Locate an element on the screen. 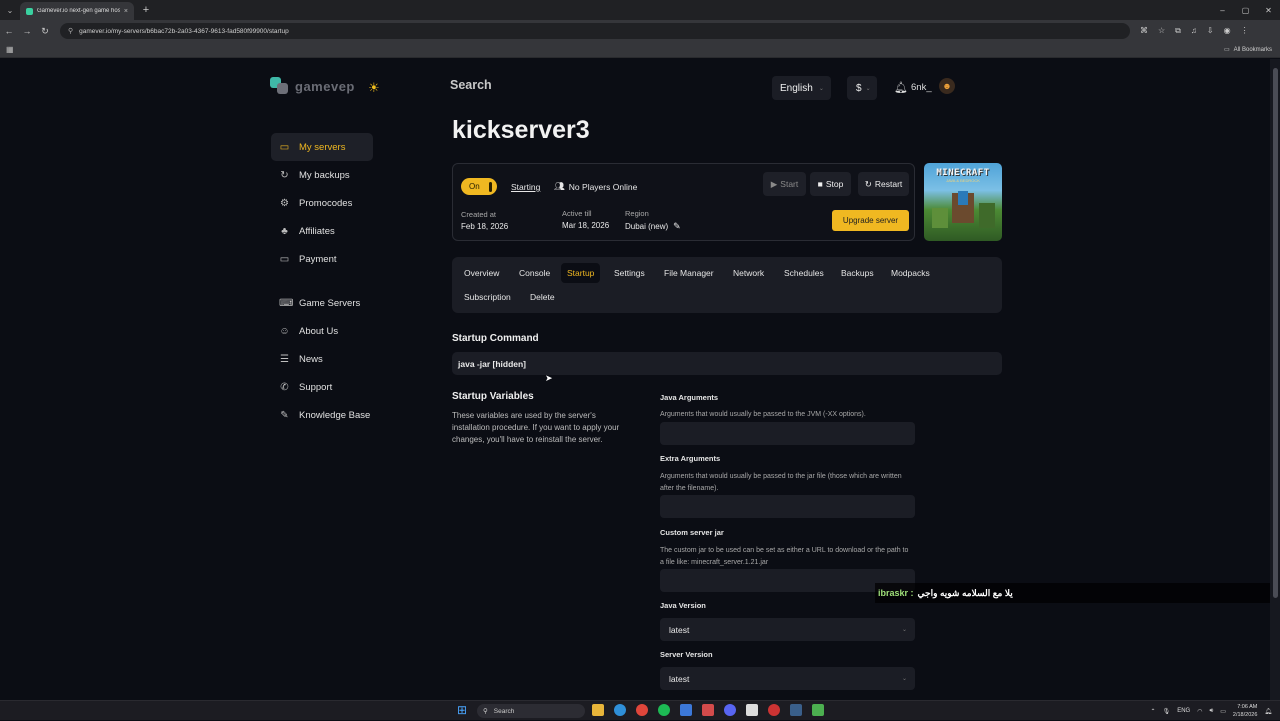 Image resolution: width=1280 pixels, height=721 pixels. avatar: ☻ is located at coordinates (947, 86).